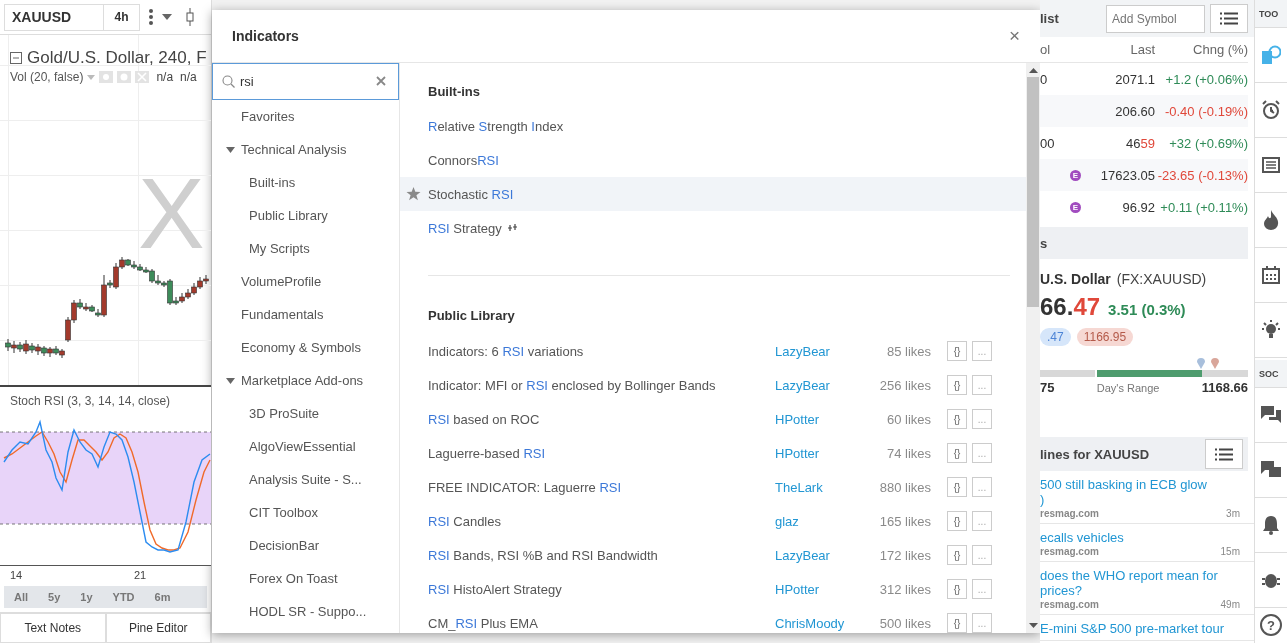  What do you see at coordinates (601, 419) in the screenshot?
I see `script-name: RSI based on ROC` at bounding box center [601, 419].